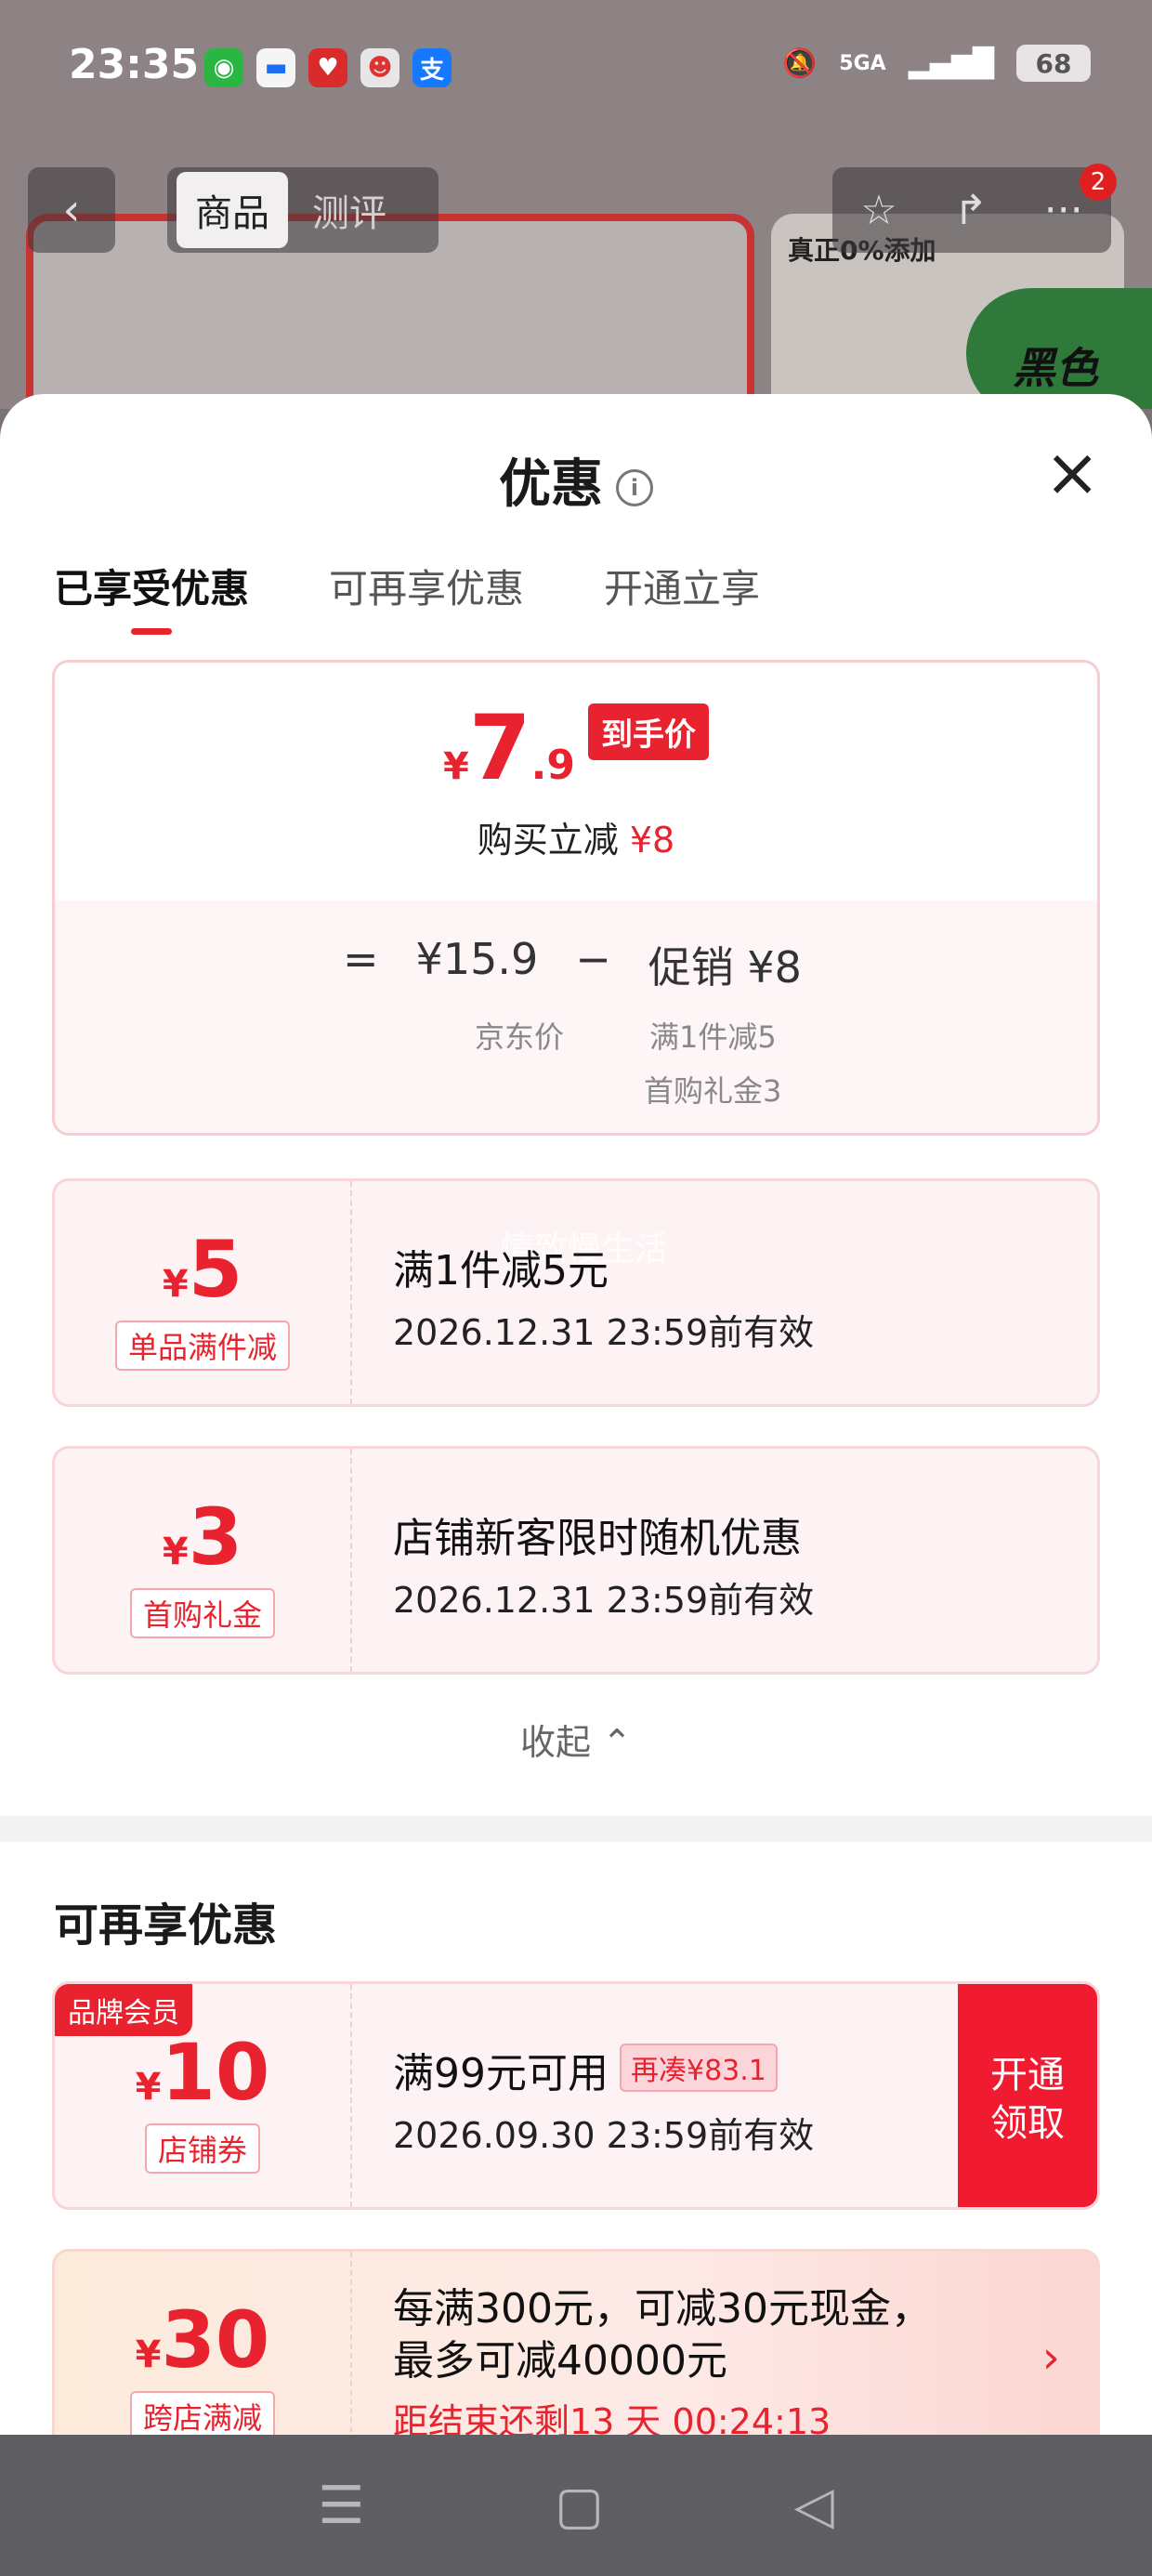 This screenshot has width=1152, height=2576. Describe the element at coordinates (648, 731) in the screenshot. I see `final-price-tag: 到手价` at that location.